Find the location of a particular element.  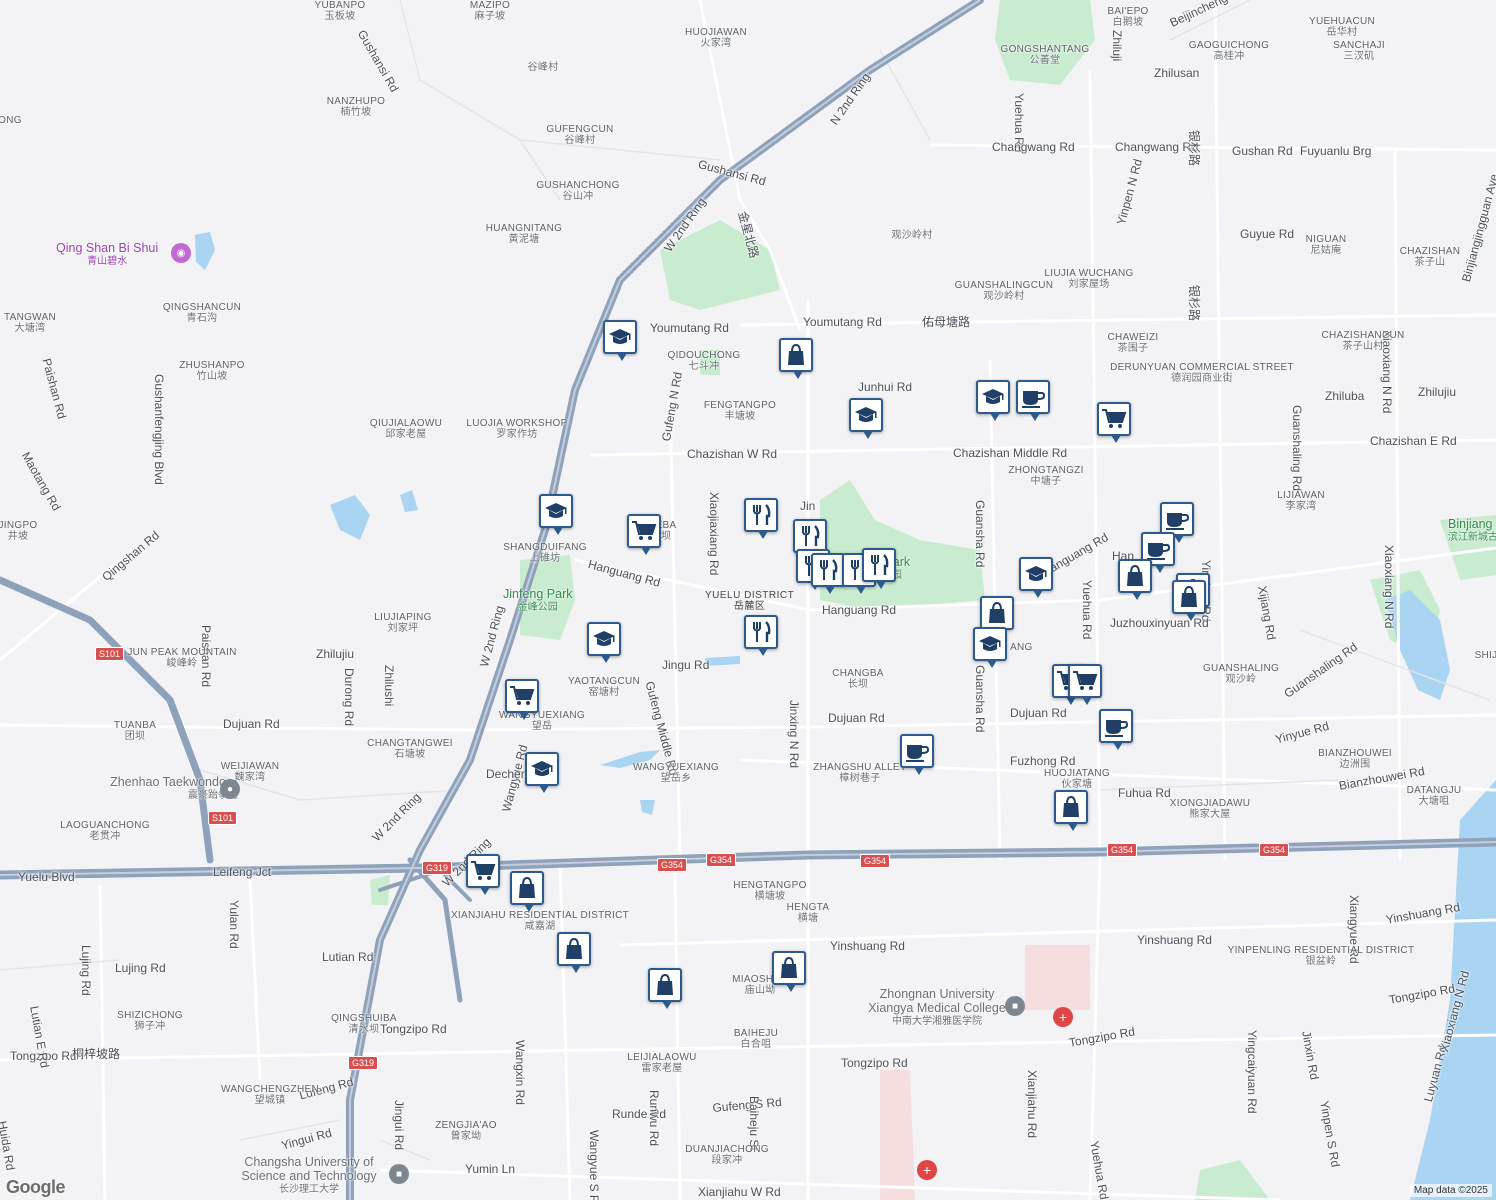

road-label: Fuhua Rd is located at coordinates (1144, 793).